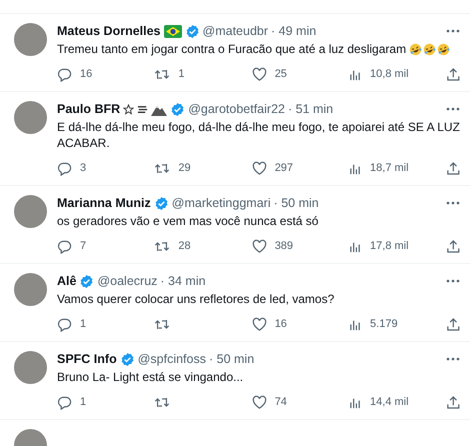 Image resolution: width=470 pixels, height=446 pixels. What do you see at coordinates (384, 324) in the screenshot?
I see `view-count: 5.179` at bounding box center [384, 324].